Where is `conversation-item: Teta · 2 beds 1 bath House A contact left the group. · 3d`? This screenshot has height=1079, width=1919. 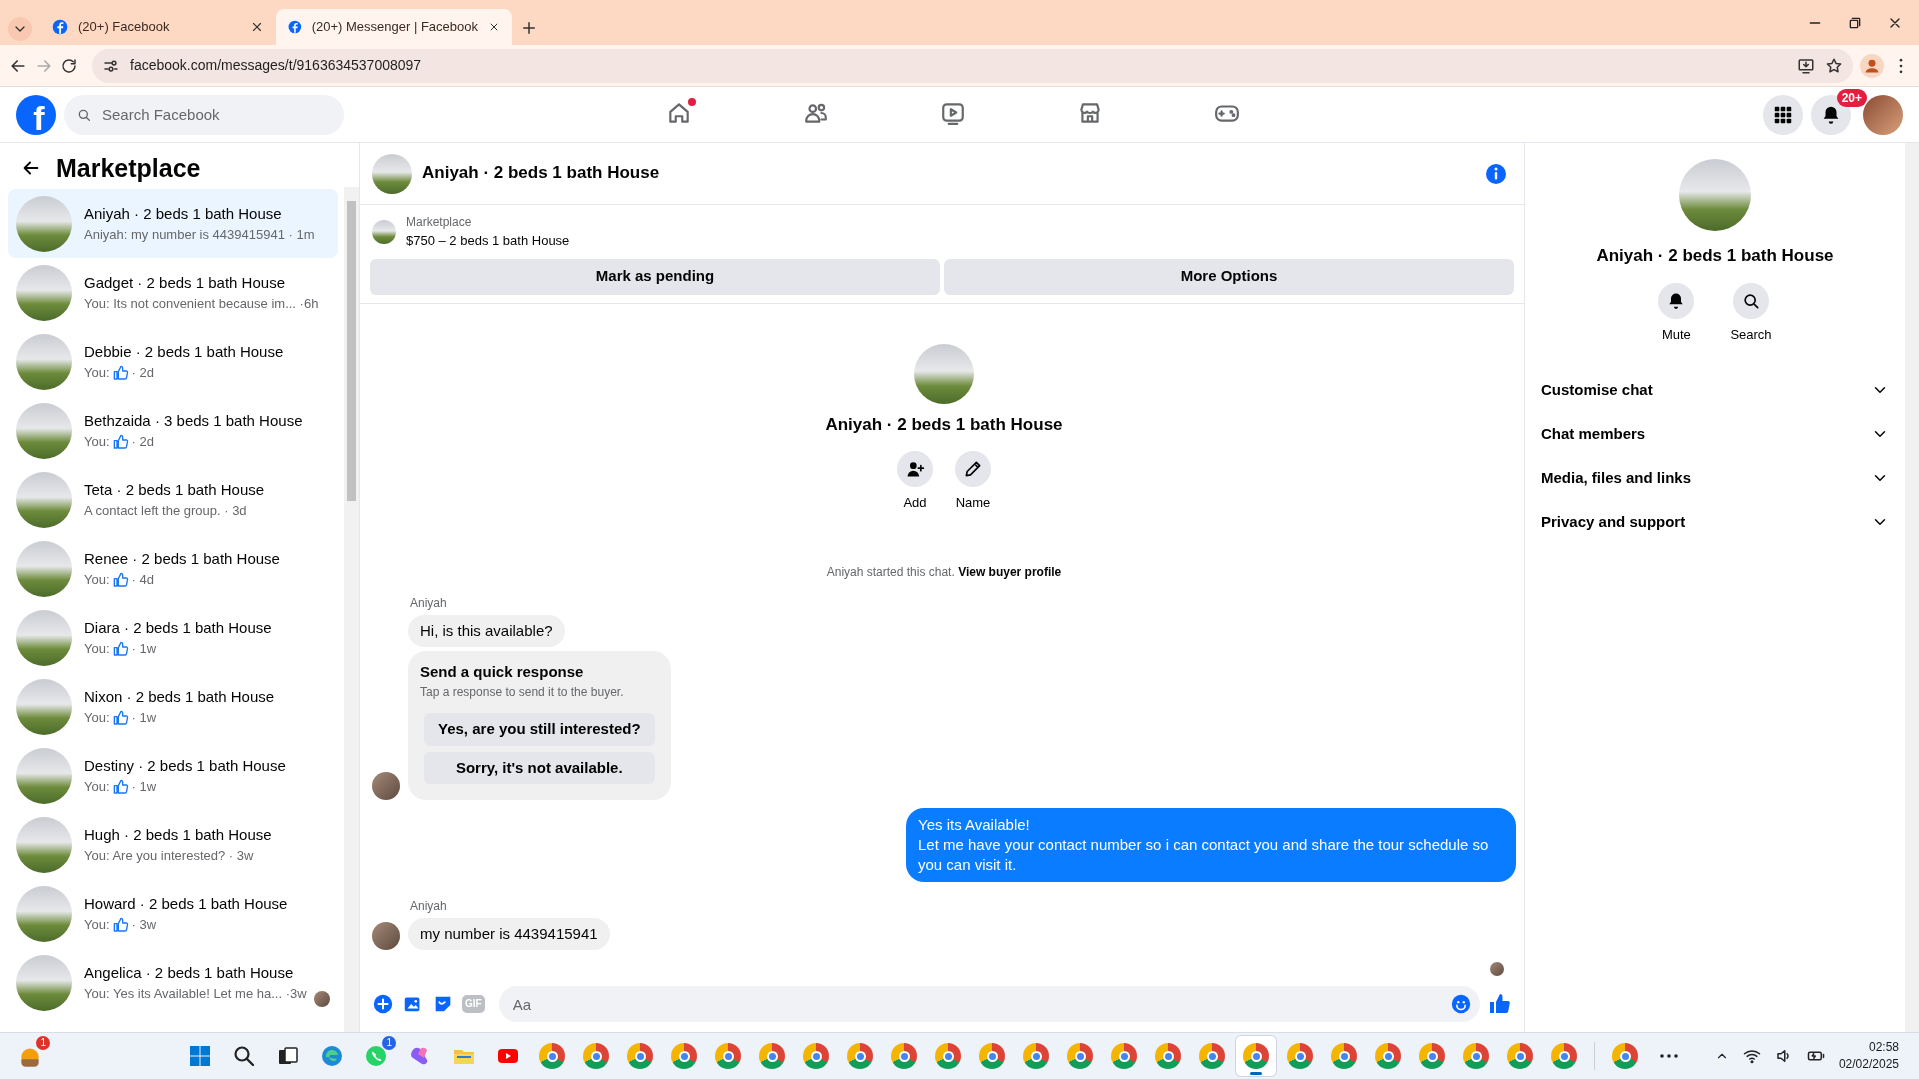
conversation-item: Teta · 2 beds 1 bath House A contact left the group. · 3d is located at coordinates (173, 499).